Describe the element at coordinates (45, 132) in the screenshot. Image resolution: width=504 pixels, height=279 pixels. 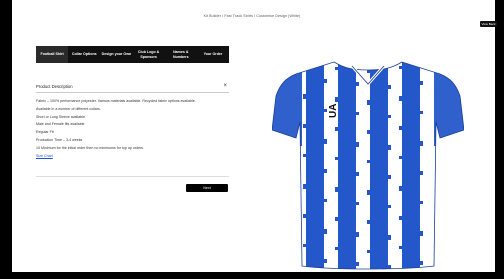
I see `description-line: Regular Fit` at that location.